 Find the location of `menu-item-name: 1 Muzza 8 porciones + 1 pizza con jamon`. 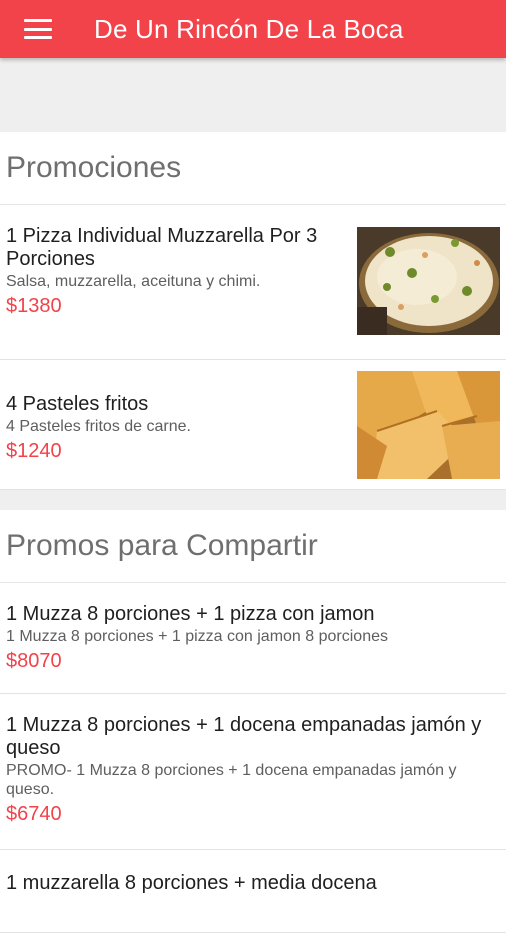

menu-item-name: 1 Muzza 8 porciones + 1 pizza con jamon is located at coordinates (190, 614).